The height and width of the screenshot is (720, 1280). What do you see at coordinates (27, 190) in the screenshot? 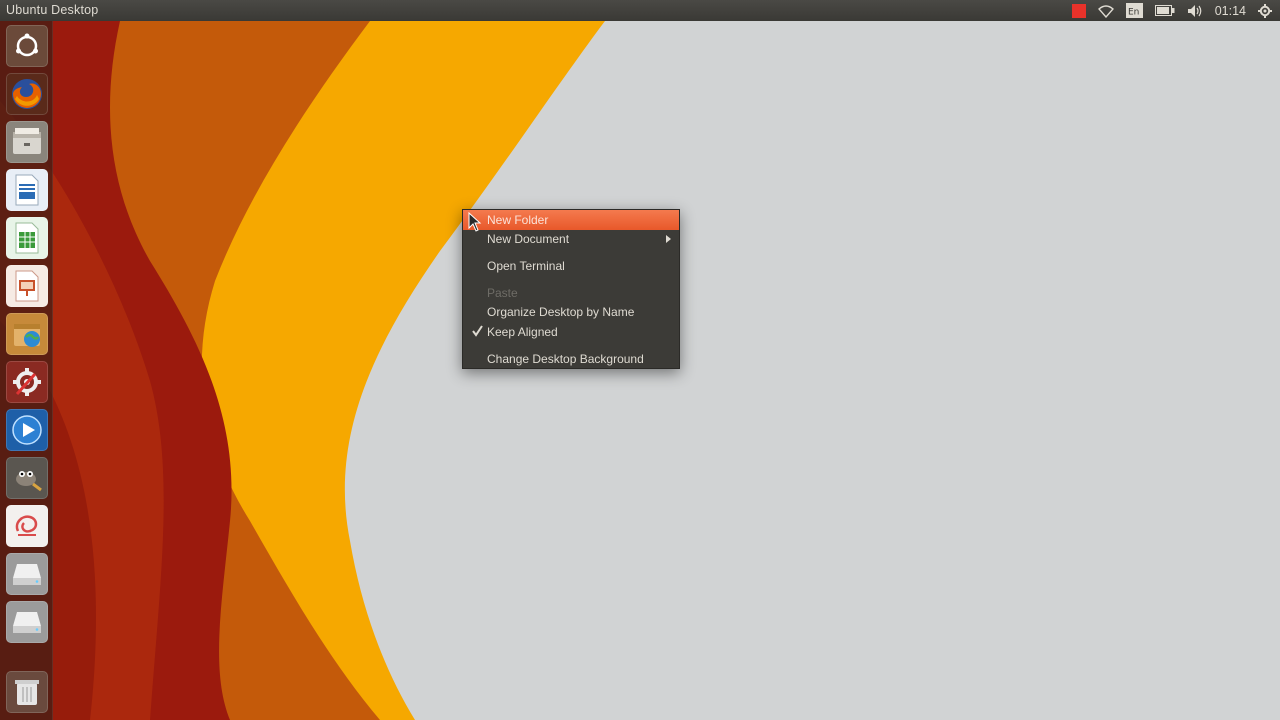
I see `writer-icon` at bounding box center [27, 190].